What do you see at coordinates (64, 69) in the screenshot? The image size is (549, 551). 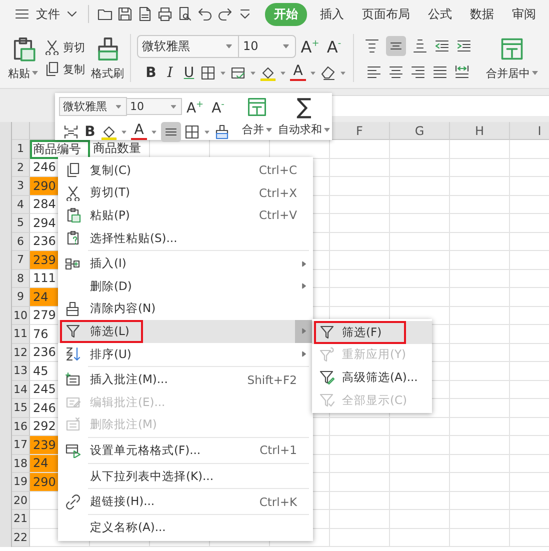 I see `copy-button: 复制` at bounding box center [64, 69].